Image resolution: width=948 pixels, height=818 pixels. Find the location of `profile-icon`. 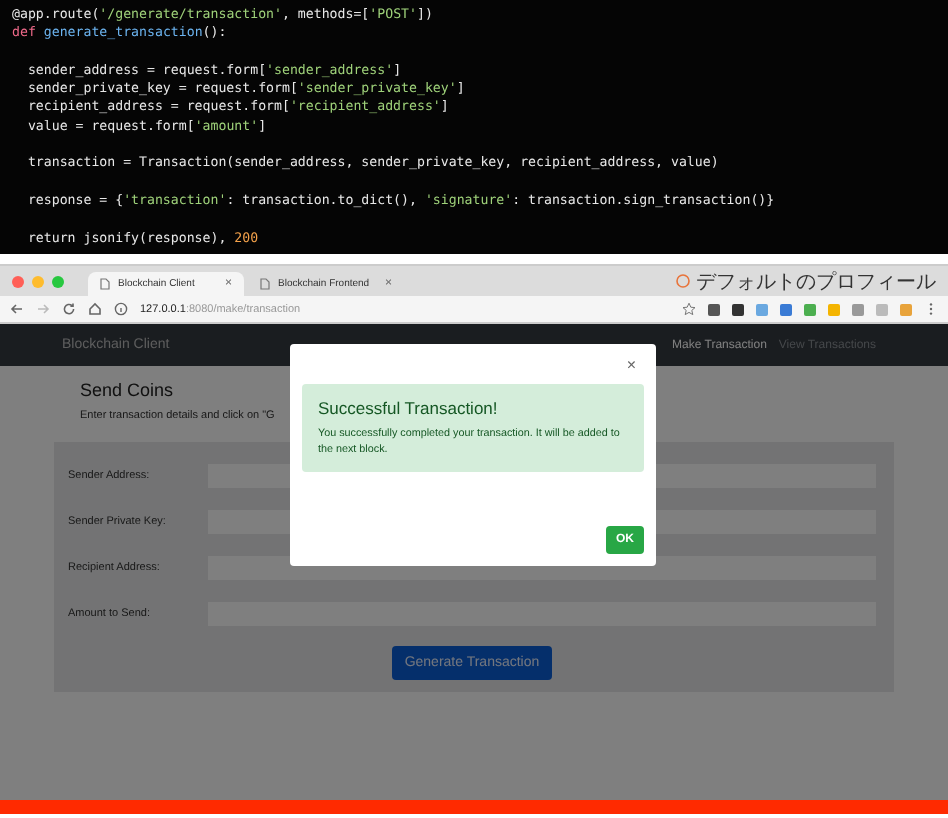

profile-icon is located at coordinates (683, 281).